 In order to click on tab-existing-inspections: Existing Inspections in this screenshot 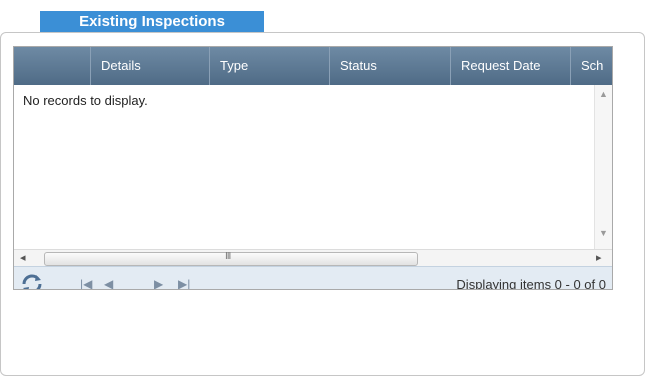, I will do `click(152, 21)`.